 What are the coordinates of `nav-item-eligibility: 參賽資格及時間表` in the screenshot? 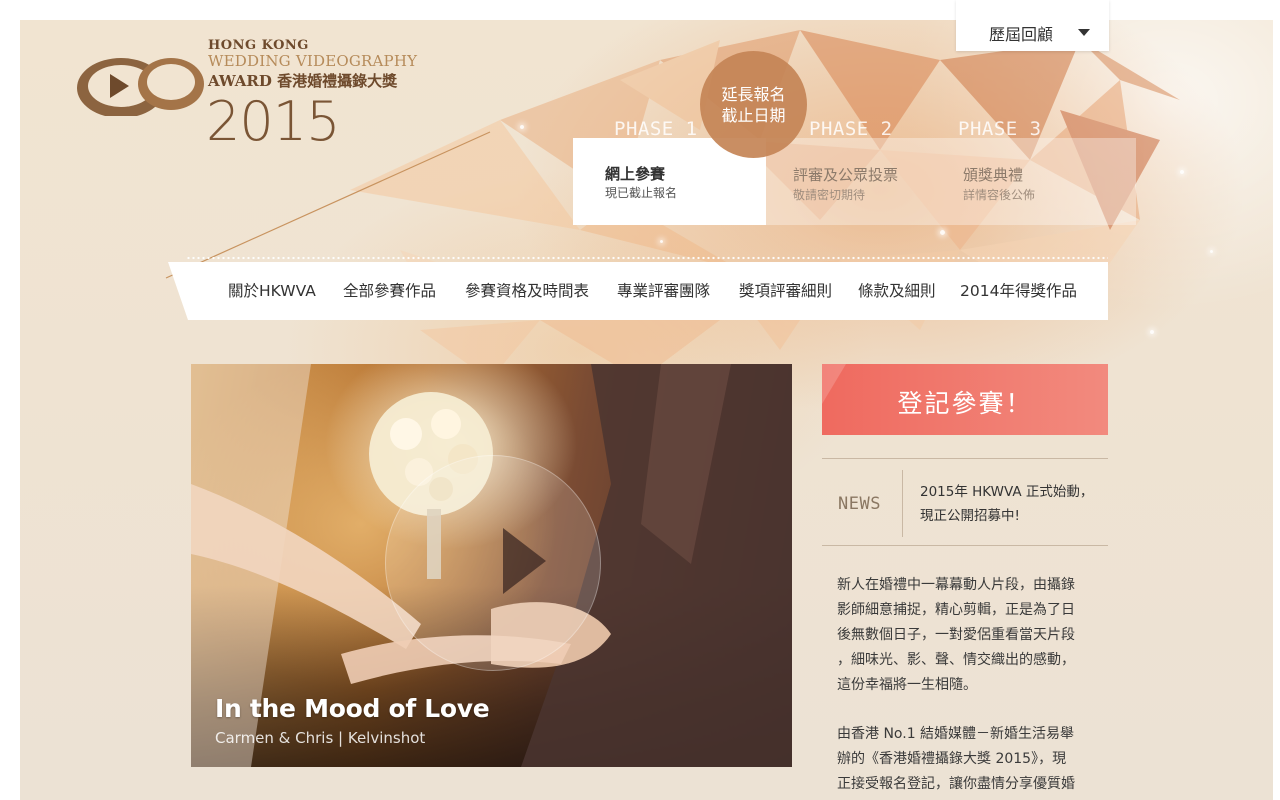 It's located at (527, 290).